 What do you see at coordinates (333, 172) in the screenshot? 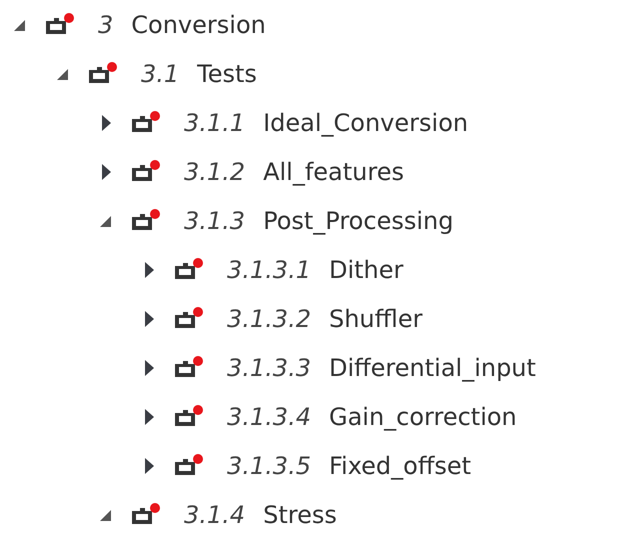
I see `node-label: All_features` at bounding box center [333, 172].